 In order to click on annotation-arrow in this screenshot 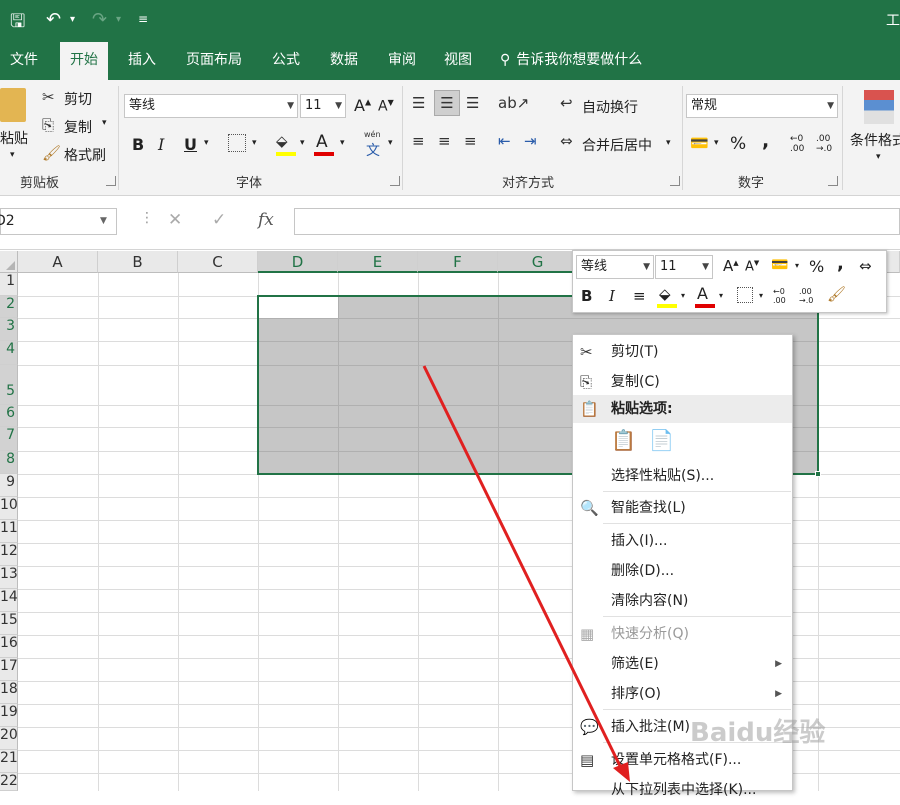, I will do `click(526, 573)`.